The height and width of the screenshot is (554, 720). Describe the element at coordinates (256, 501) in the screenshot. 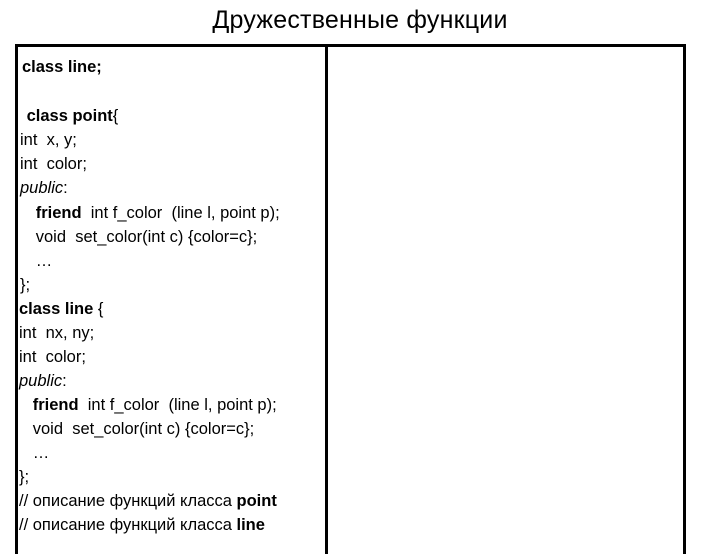

I see `code-token: point` at that location.